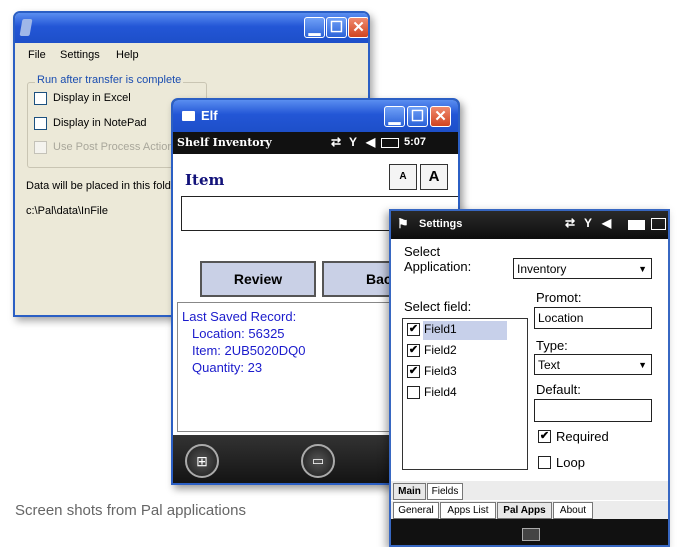 The height and width of the screenshot is (547, 678). I want to click on post-process-checkbox, so click(40, 147).